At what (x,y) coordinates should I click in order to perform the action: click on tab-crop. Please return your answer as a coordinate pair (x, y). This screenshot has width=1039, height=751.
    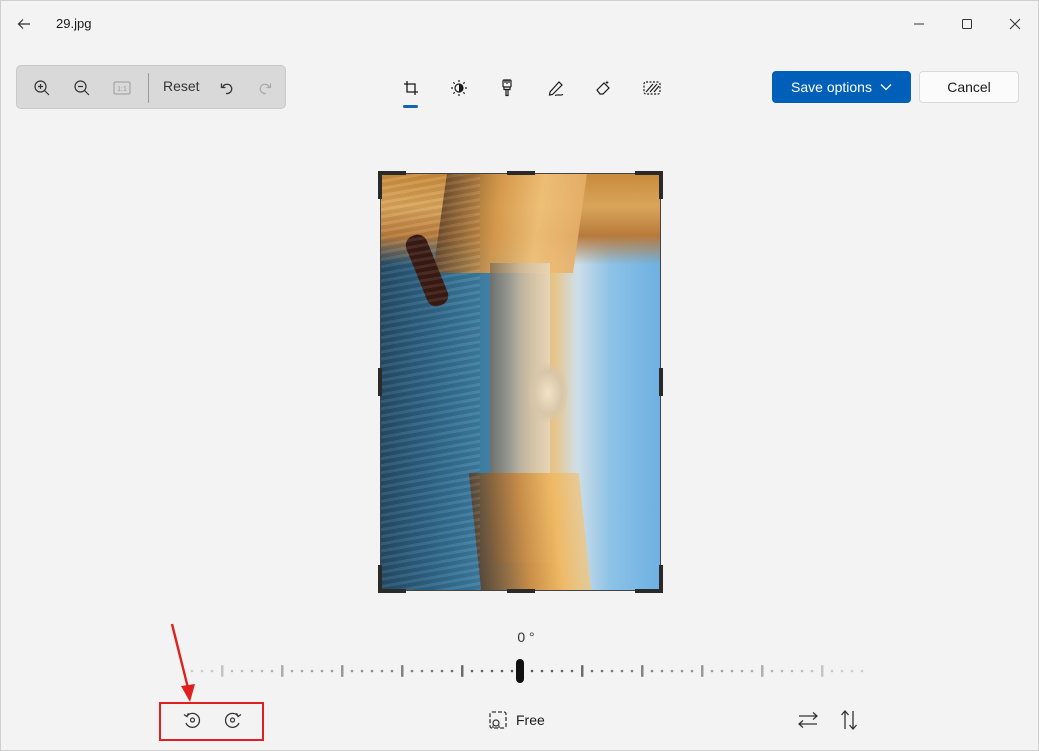
    Looking at the image, I should click on (411, 88).